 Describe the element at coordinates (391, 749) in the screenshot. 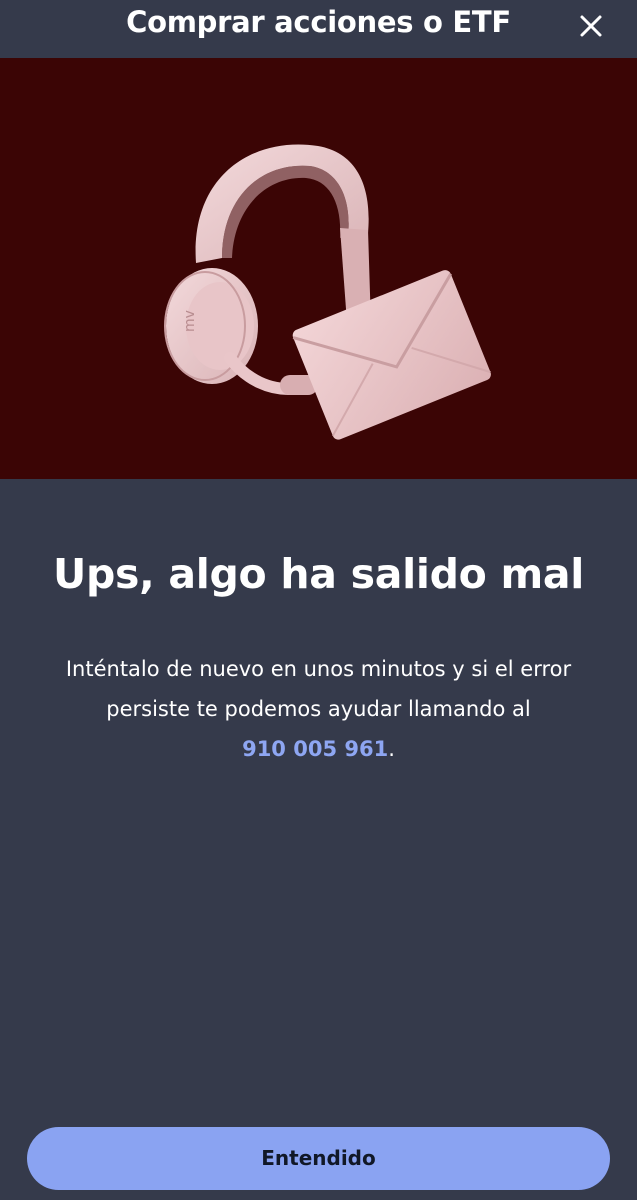

I see `phone-suffix: .` at that location.